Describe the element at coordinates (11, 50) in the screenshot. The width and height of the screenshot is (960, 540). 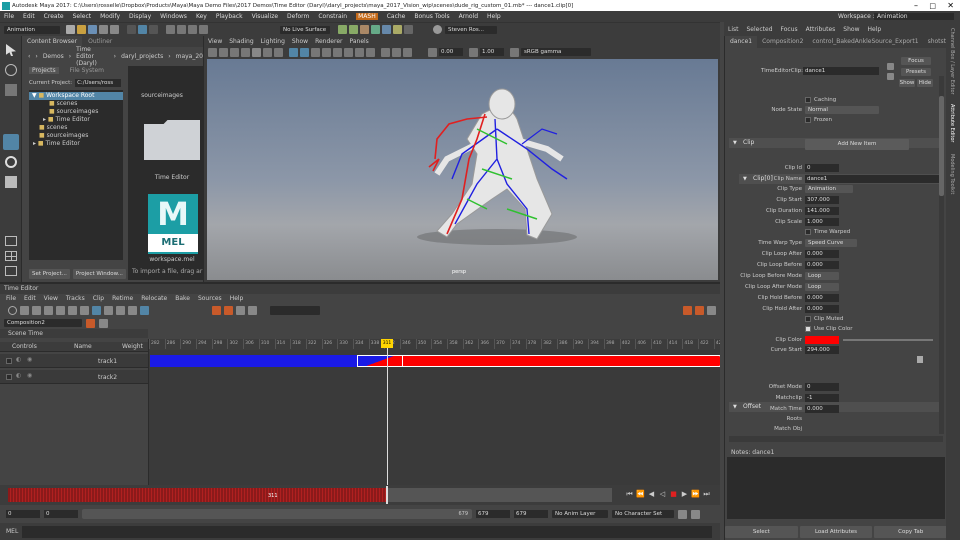
I see `select-tool-icon` at that location.